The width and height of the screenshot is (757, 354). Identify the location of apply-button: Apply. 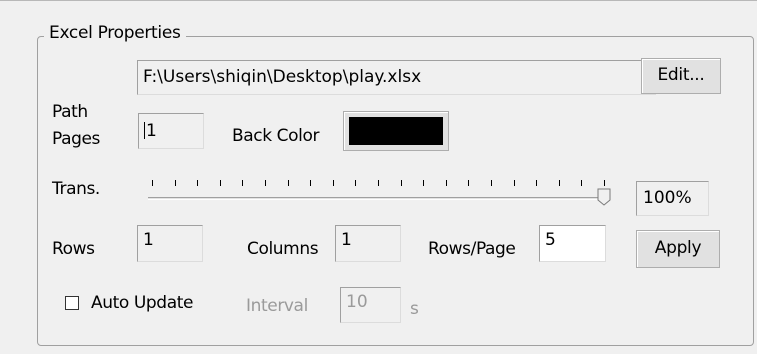
(678, 249).